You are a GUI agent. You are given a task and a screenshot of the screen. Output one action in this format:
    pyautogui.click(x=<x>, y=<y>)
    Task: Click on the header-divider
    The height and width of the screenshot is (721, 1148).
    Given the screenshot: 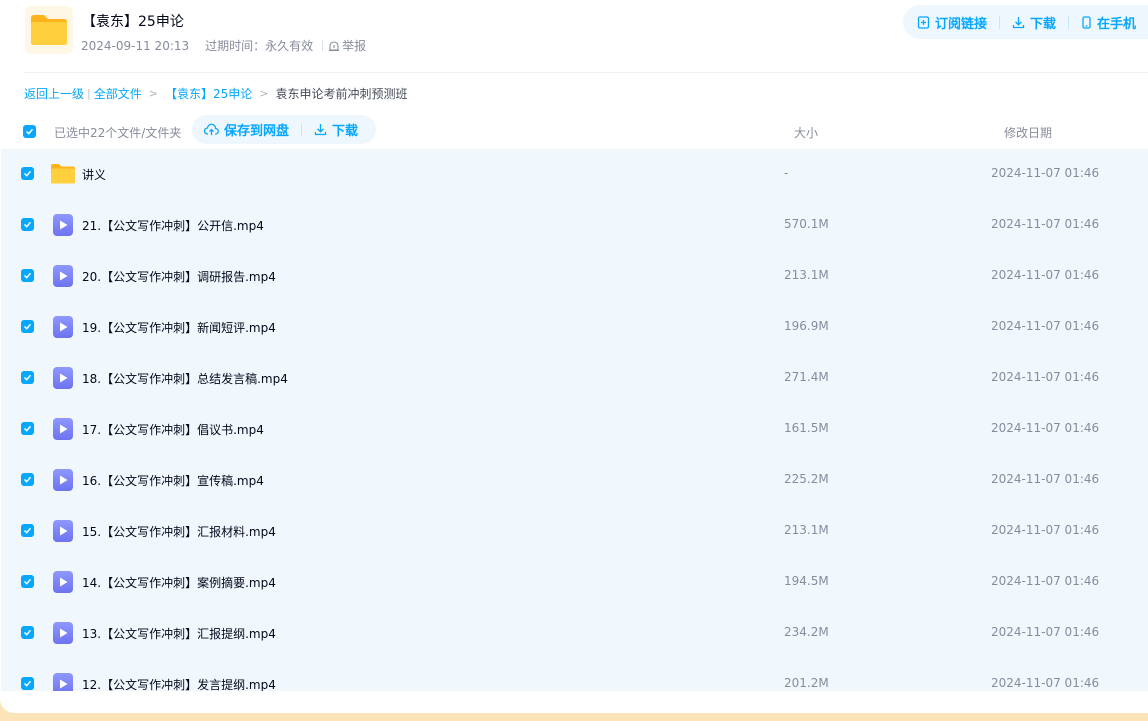 What is the action you would take?
    pyautogui.click(x=586, y=72)
    